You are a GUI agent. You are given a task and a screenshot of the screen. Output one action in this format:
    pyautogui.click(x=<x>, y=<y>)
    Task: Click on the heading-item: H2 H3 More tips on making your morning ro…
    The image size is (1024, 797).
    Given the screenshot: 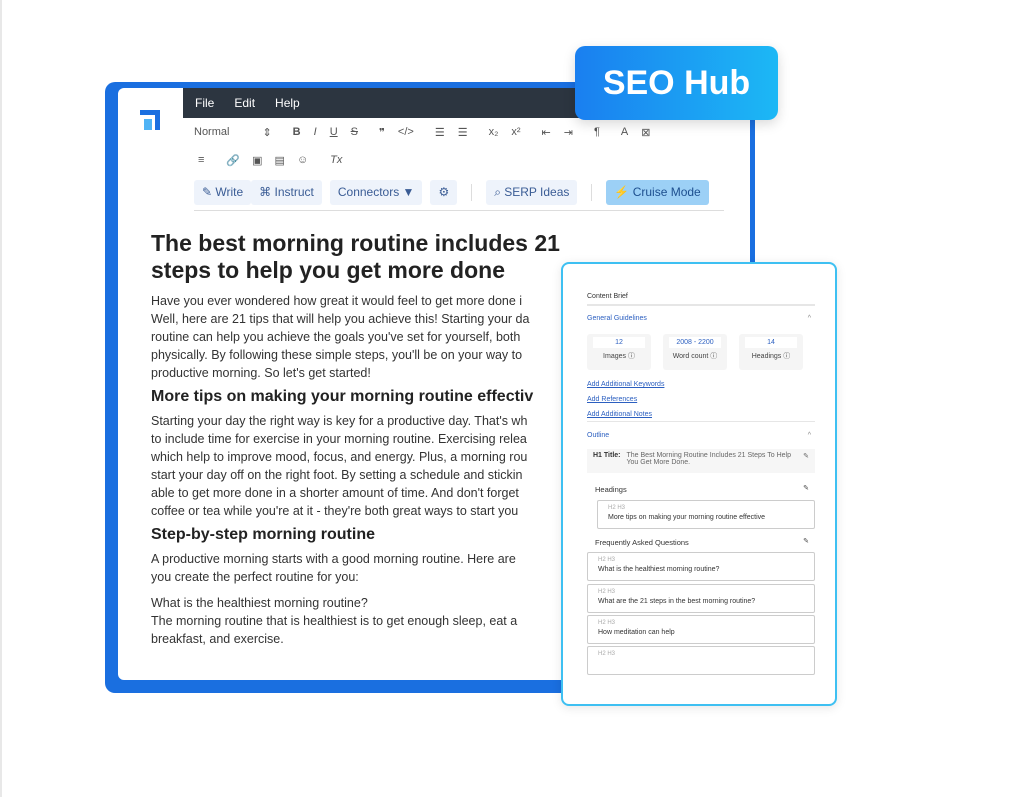 What is the action you would take?
    pyautogui.click(x=706, y=514)
    